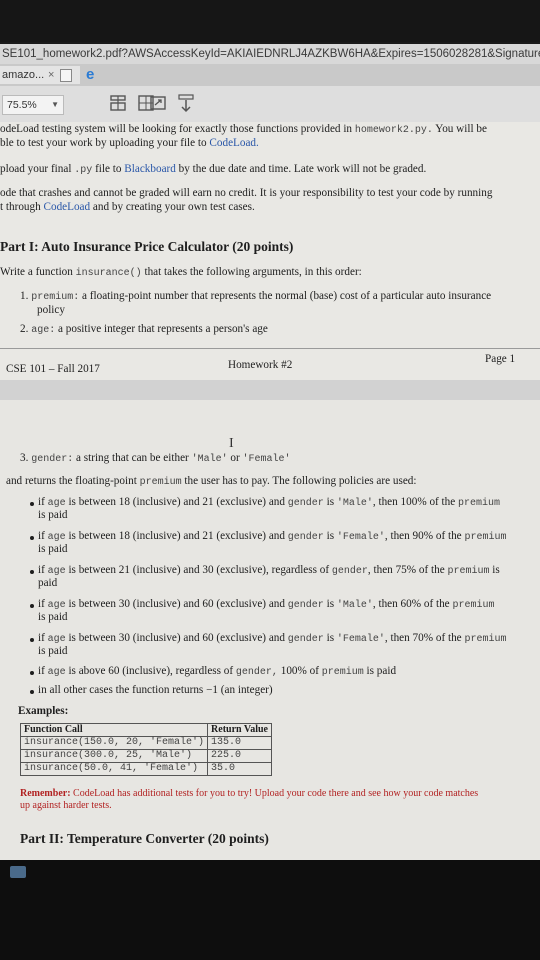 Image resolution: width=540 pixels, height=960 pixels. Describe the element at coordinates (299, 671) in the screenshot. I see `text: 100% of` at that location.